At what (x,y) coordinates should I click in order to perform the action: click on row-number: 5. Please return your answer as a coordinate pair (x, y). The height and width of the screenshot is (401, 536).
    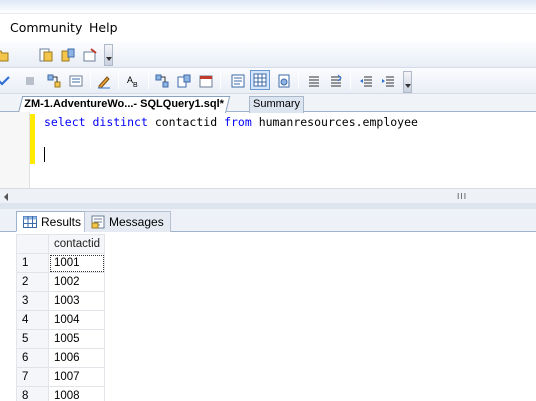
    Looking at the image, I should click on (32, 339).